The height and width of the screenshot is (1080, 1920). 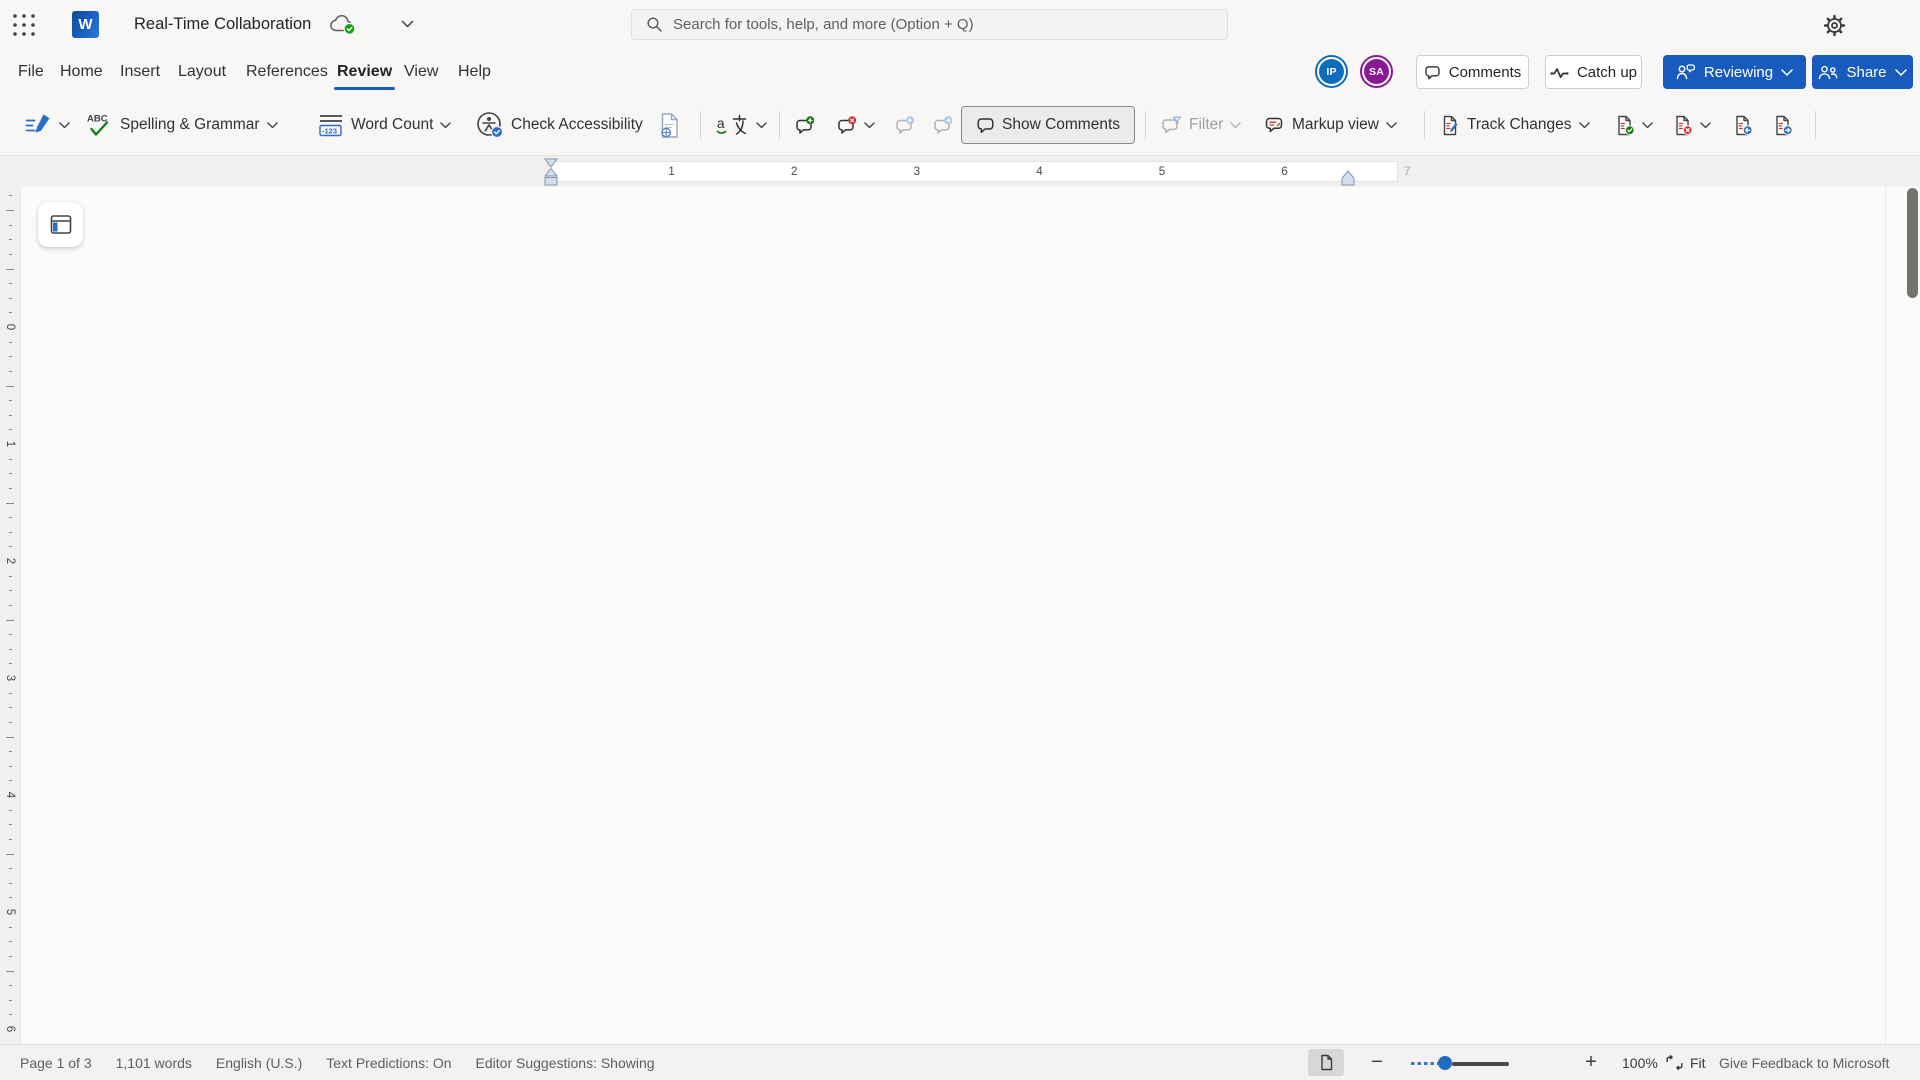 What do you see at coordinates (1201, 125) in the screenshot?
I see `filter-comments-button: Filter` at bounding box center [1201, 125].